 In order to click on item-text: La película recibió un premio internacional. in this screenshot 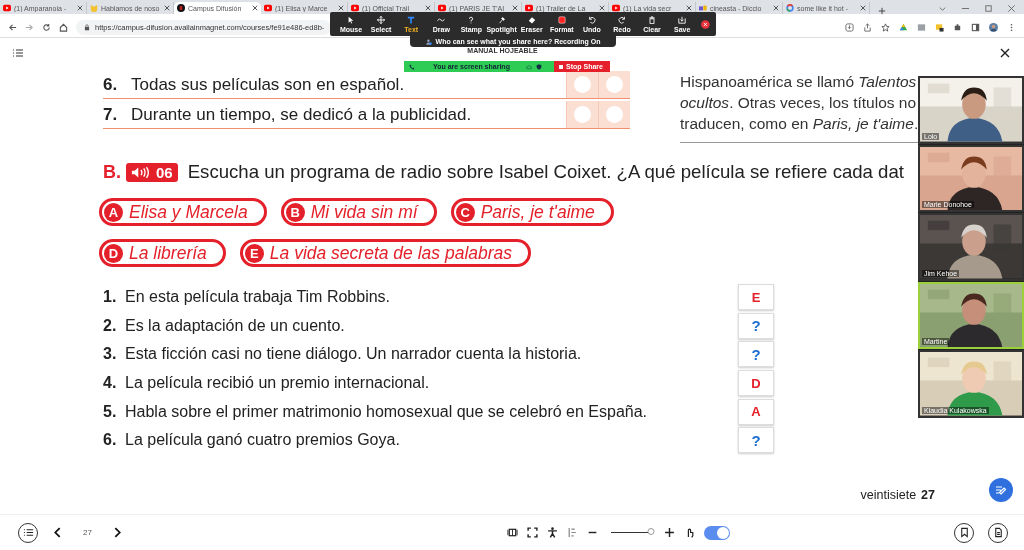, I will do `click(277, 383)`.